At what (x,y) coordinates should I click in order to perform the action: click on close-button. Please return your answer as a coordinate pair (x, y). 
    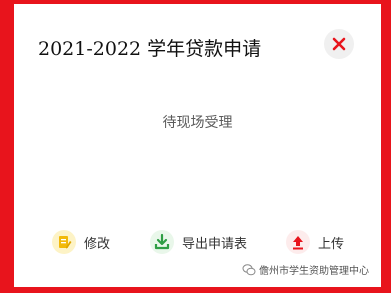
    Looking at the image, I should click on (339, 44).